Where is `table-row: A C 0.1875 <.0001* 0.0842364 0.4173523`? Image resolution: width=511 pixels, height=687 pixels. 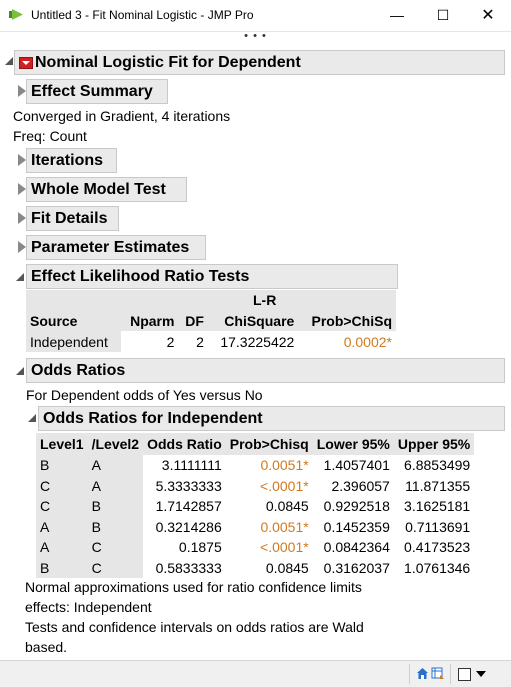 table-row: A C 0.1875 <.0001* 0.0842364 0.4173523 is located at coordinates (255, 547).